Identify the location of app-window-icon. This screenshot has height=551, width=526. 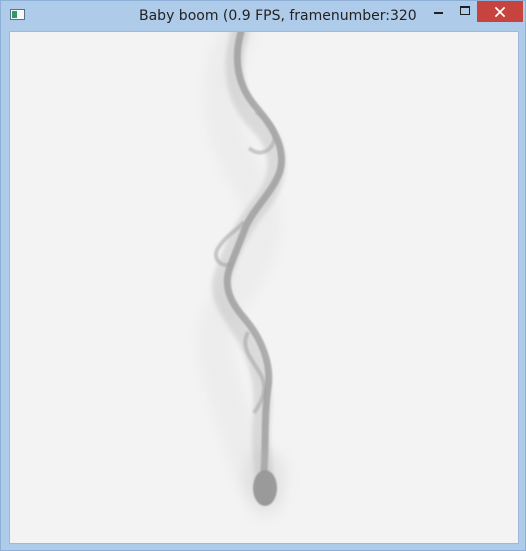
(17, 14).